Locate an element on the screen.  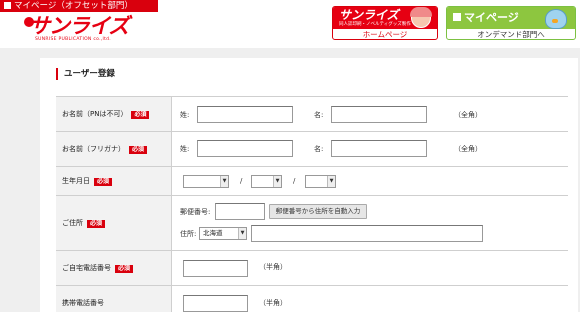
name-sei-input is located at coordinates (245, 114).